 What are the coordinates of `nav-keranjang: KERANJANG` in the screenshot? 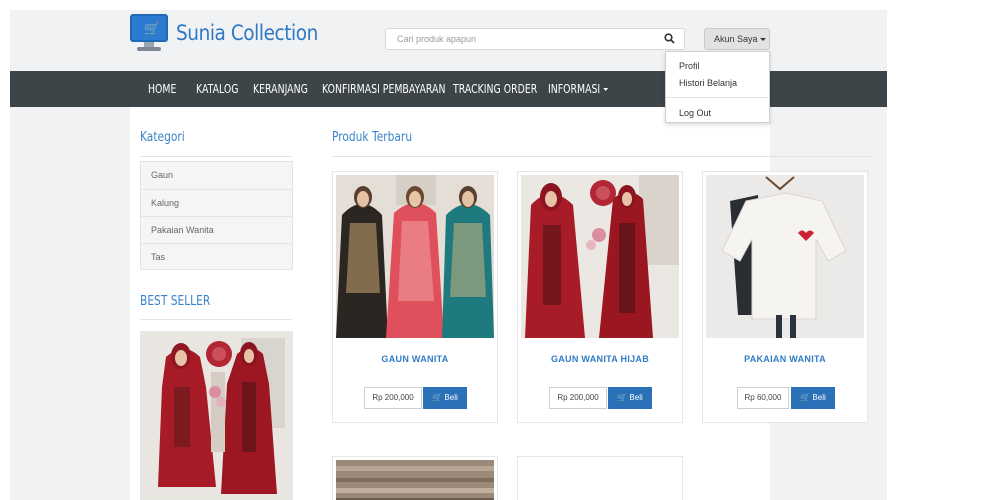 It's located at (280, 89).